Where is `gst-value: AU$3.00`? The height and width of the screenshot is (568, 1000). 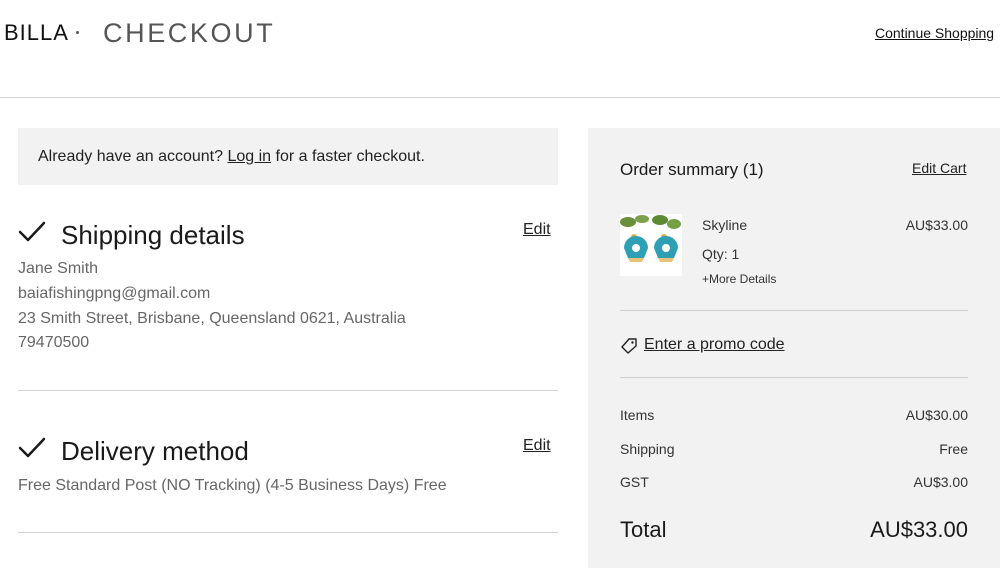 gst-value: AU$3.00 is located at coordinates (940, 482).